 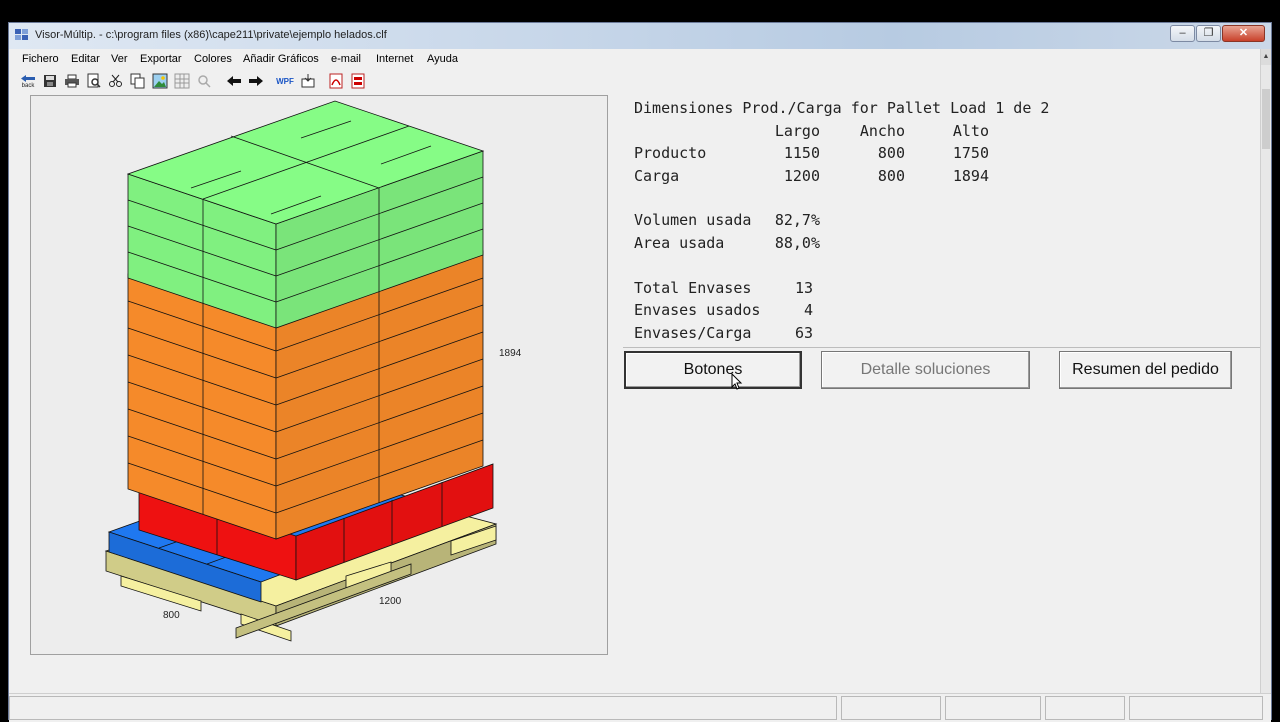 What do you see at coordinates (161, 59) in the screenshot?
I see `menu-exportar: Exportar` at bounding box center [161, 59].